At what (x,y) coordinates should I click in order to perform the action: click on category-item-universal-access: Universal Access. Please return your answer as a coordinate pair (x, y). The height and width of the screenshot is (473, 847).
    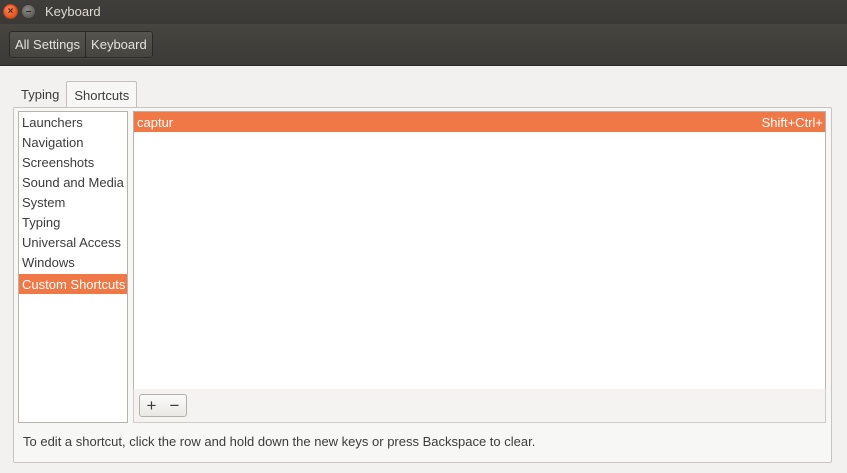
    Looking at the image, I should click on (73, 242).